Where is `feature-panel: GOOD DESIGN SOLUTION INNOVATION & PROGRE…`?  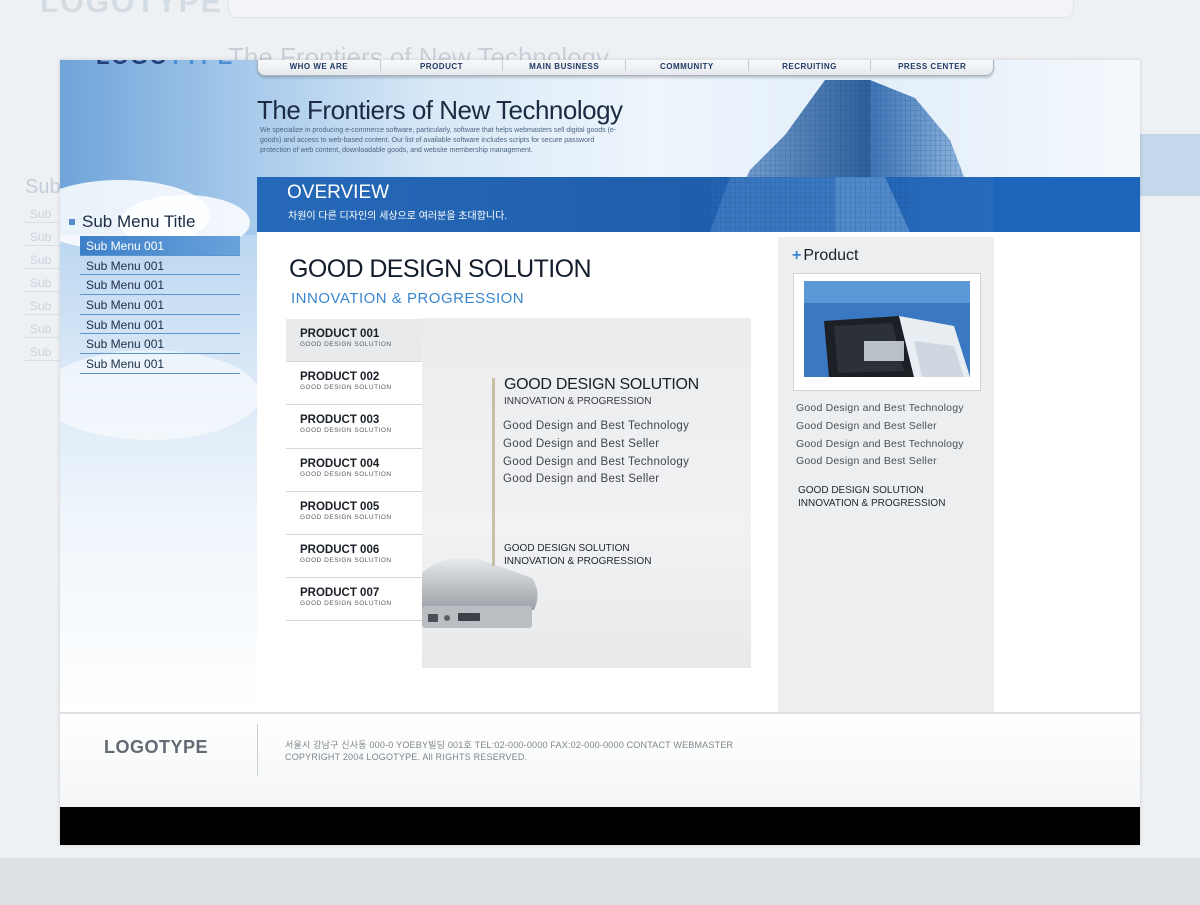
feature-panel: GOOD DESIGN SOLUTION INNOVATION & PROGRE… is located at coordinates (586, 493).